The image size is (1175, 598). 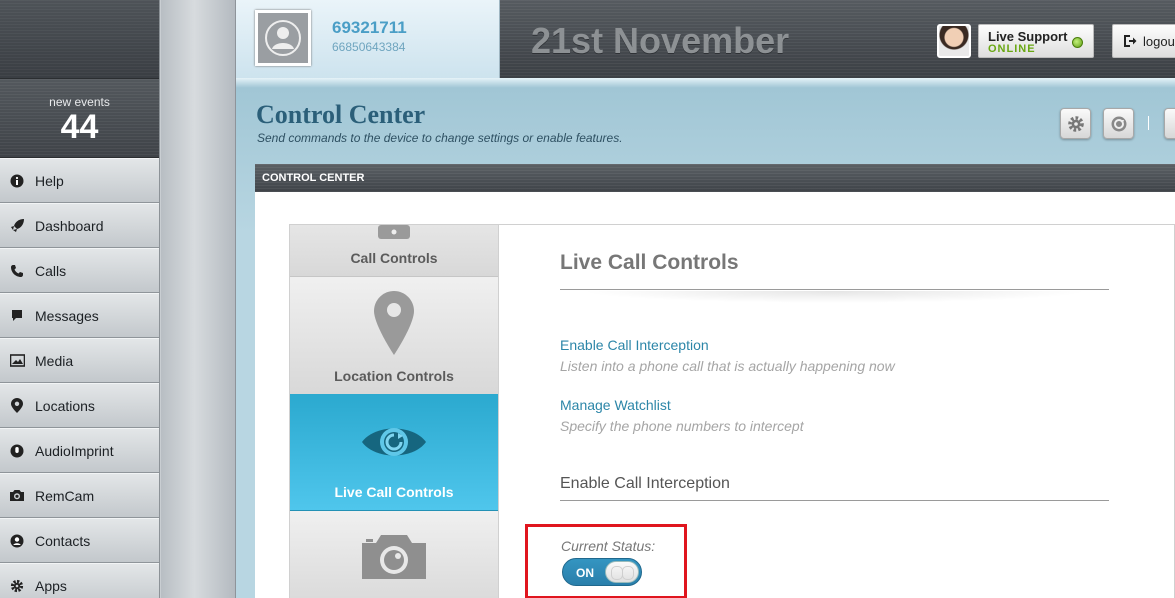 I want to click on account-id: 69321711, so click(x=369, y=27).